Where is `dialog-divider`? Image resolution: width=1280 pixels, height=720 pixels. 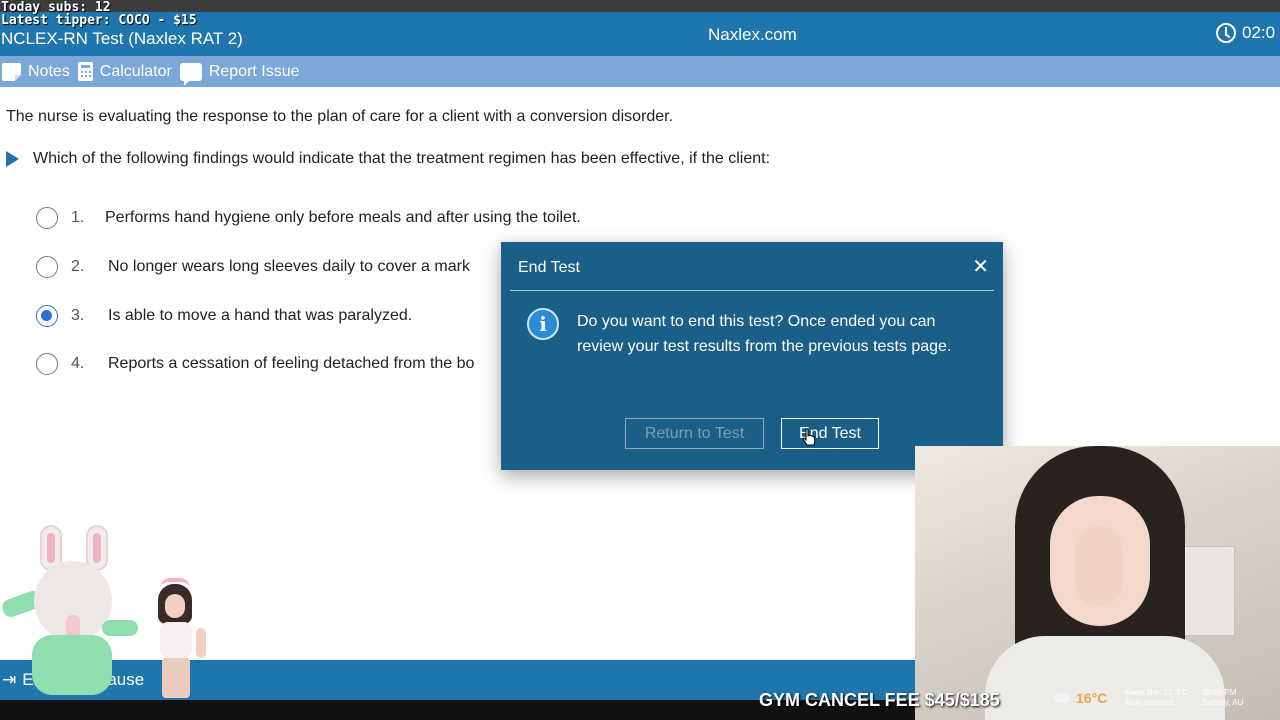
dialog-divider is located at coordinates (752, 290).